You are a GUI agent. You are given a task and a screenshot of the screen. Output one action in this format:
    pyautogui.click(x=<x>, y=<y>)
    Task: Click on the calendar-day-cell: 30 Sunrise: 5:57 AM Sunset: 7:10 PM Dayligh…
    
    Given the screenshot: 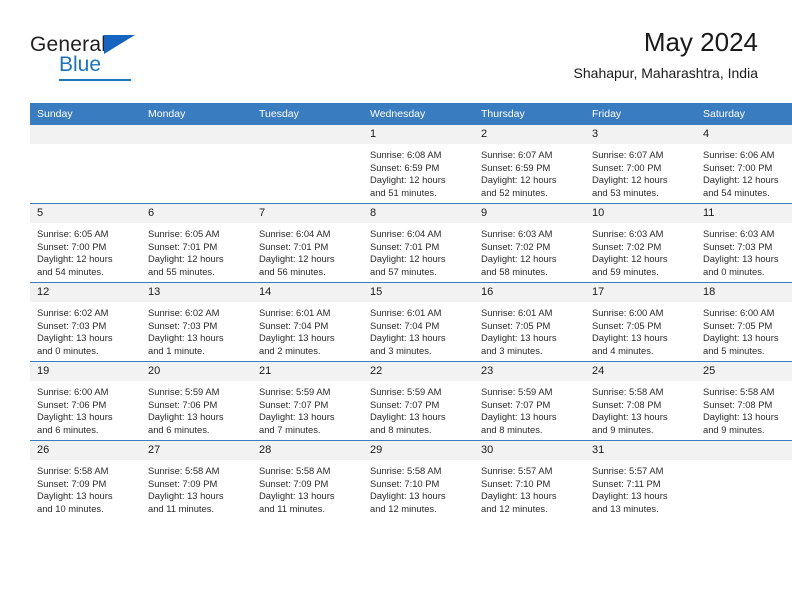 What is the action you would take?
    pyautogui.click(x=529, y=479)
    